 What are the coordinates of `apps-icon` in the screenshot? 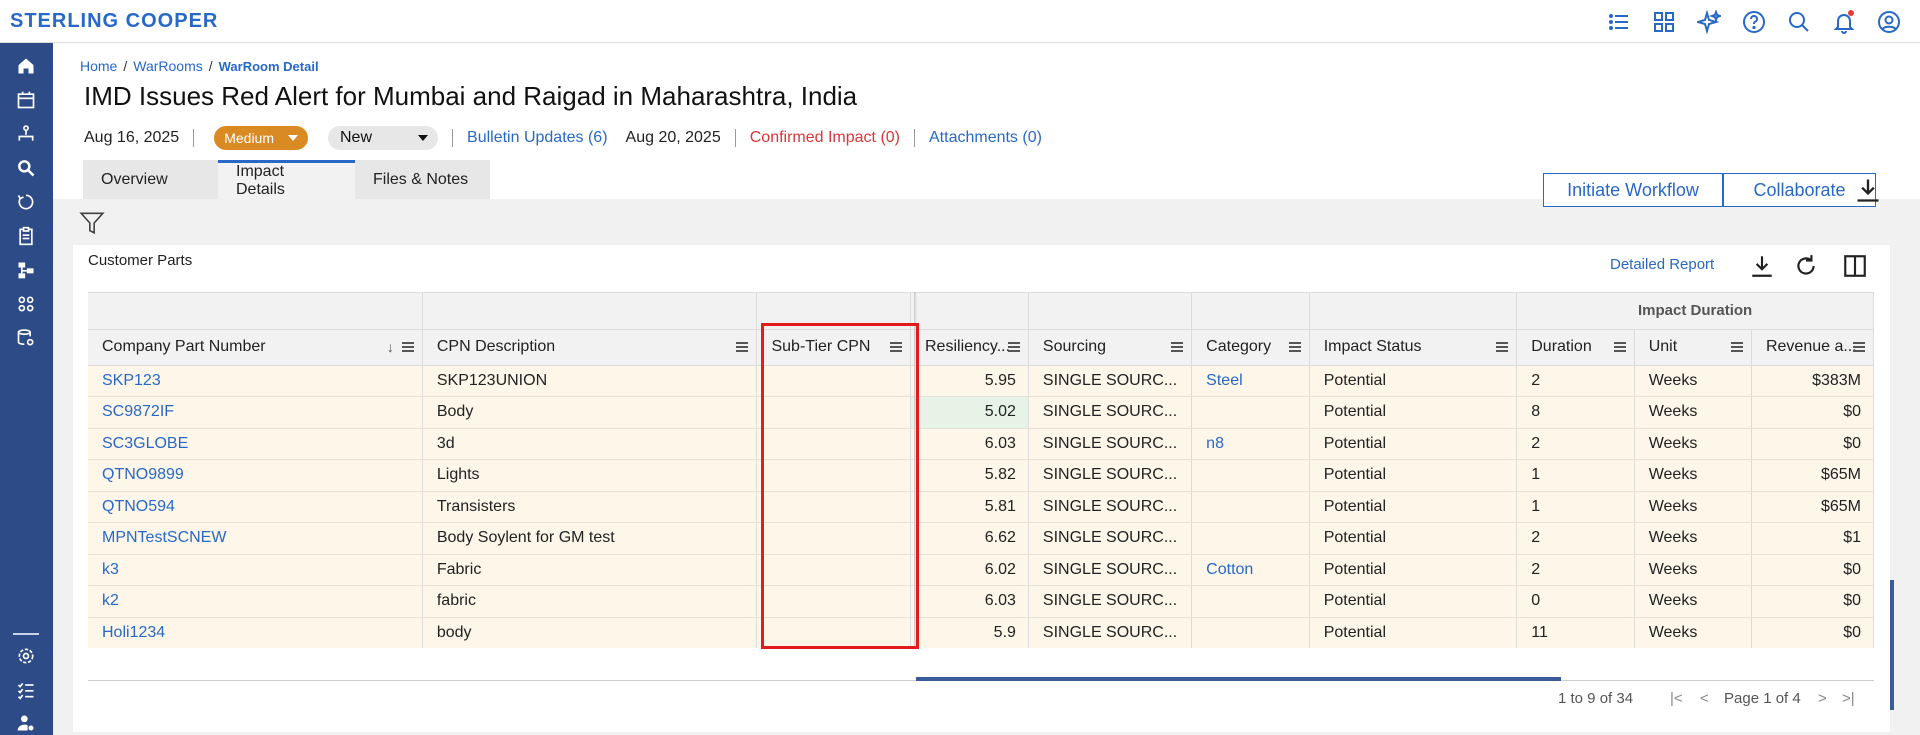 It's located at (26, 304).